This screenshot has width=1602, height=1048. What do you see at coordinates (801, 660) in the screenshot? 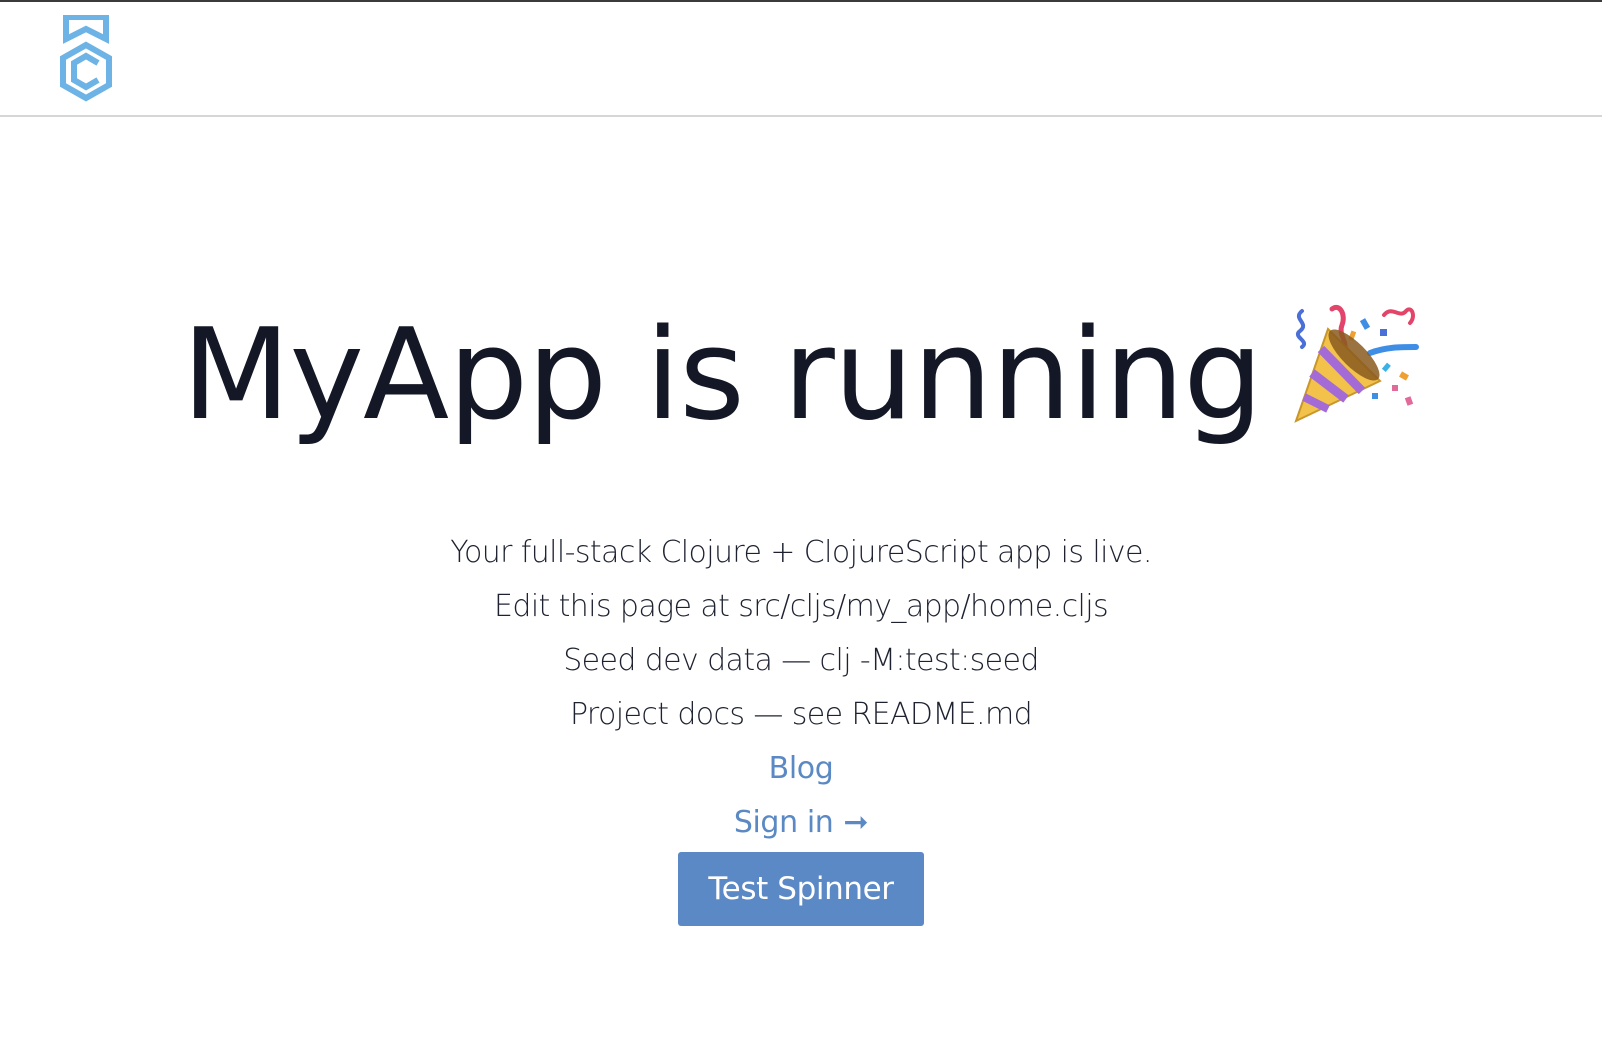
I see `info-line-seed-data: Seed dev data — clj -M:test:seed` at bounding box center [801, 660].